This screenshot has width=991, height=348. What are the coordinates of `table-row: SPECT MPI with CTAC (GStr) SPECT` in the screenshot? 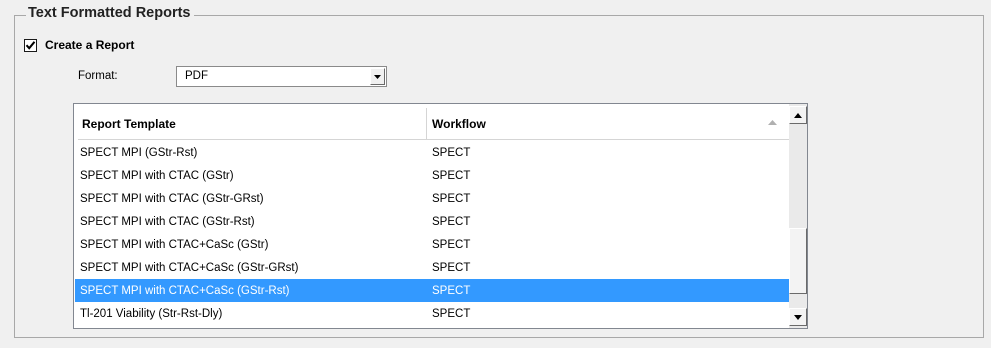 It's located at (432, 175).